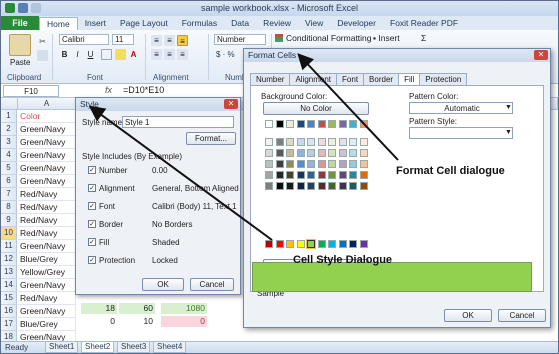 The width and height of the screenshot is (559, 354). I want to click on cell-d18: 10, so click(137, 321).